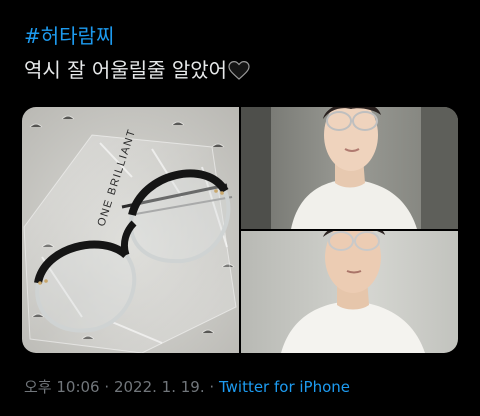 The width and height of the screenshot is (480, 416). I want to click on tweet-body-text: 역시 잘 어울릴줄 알았어, so click(126, 70).